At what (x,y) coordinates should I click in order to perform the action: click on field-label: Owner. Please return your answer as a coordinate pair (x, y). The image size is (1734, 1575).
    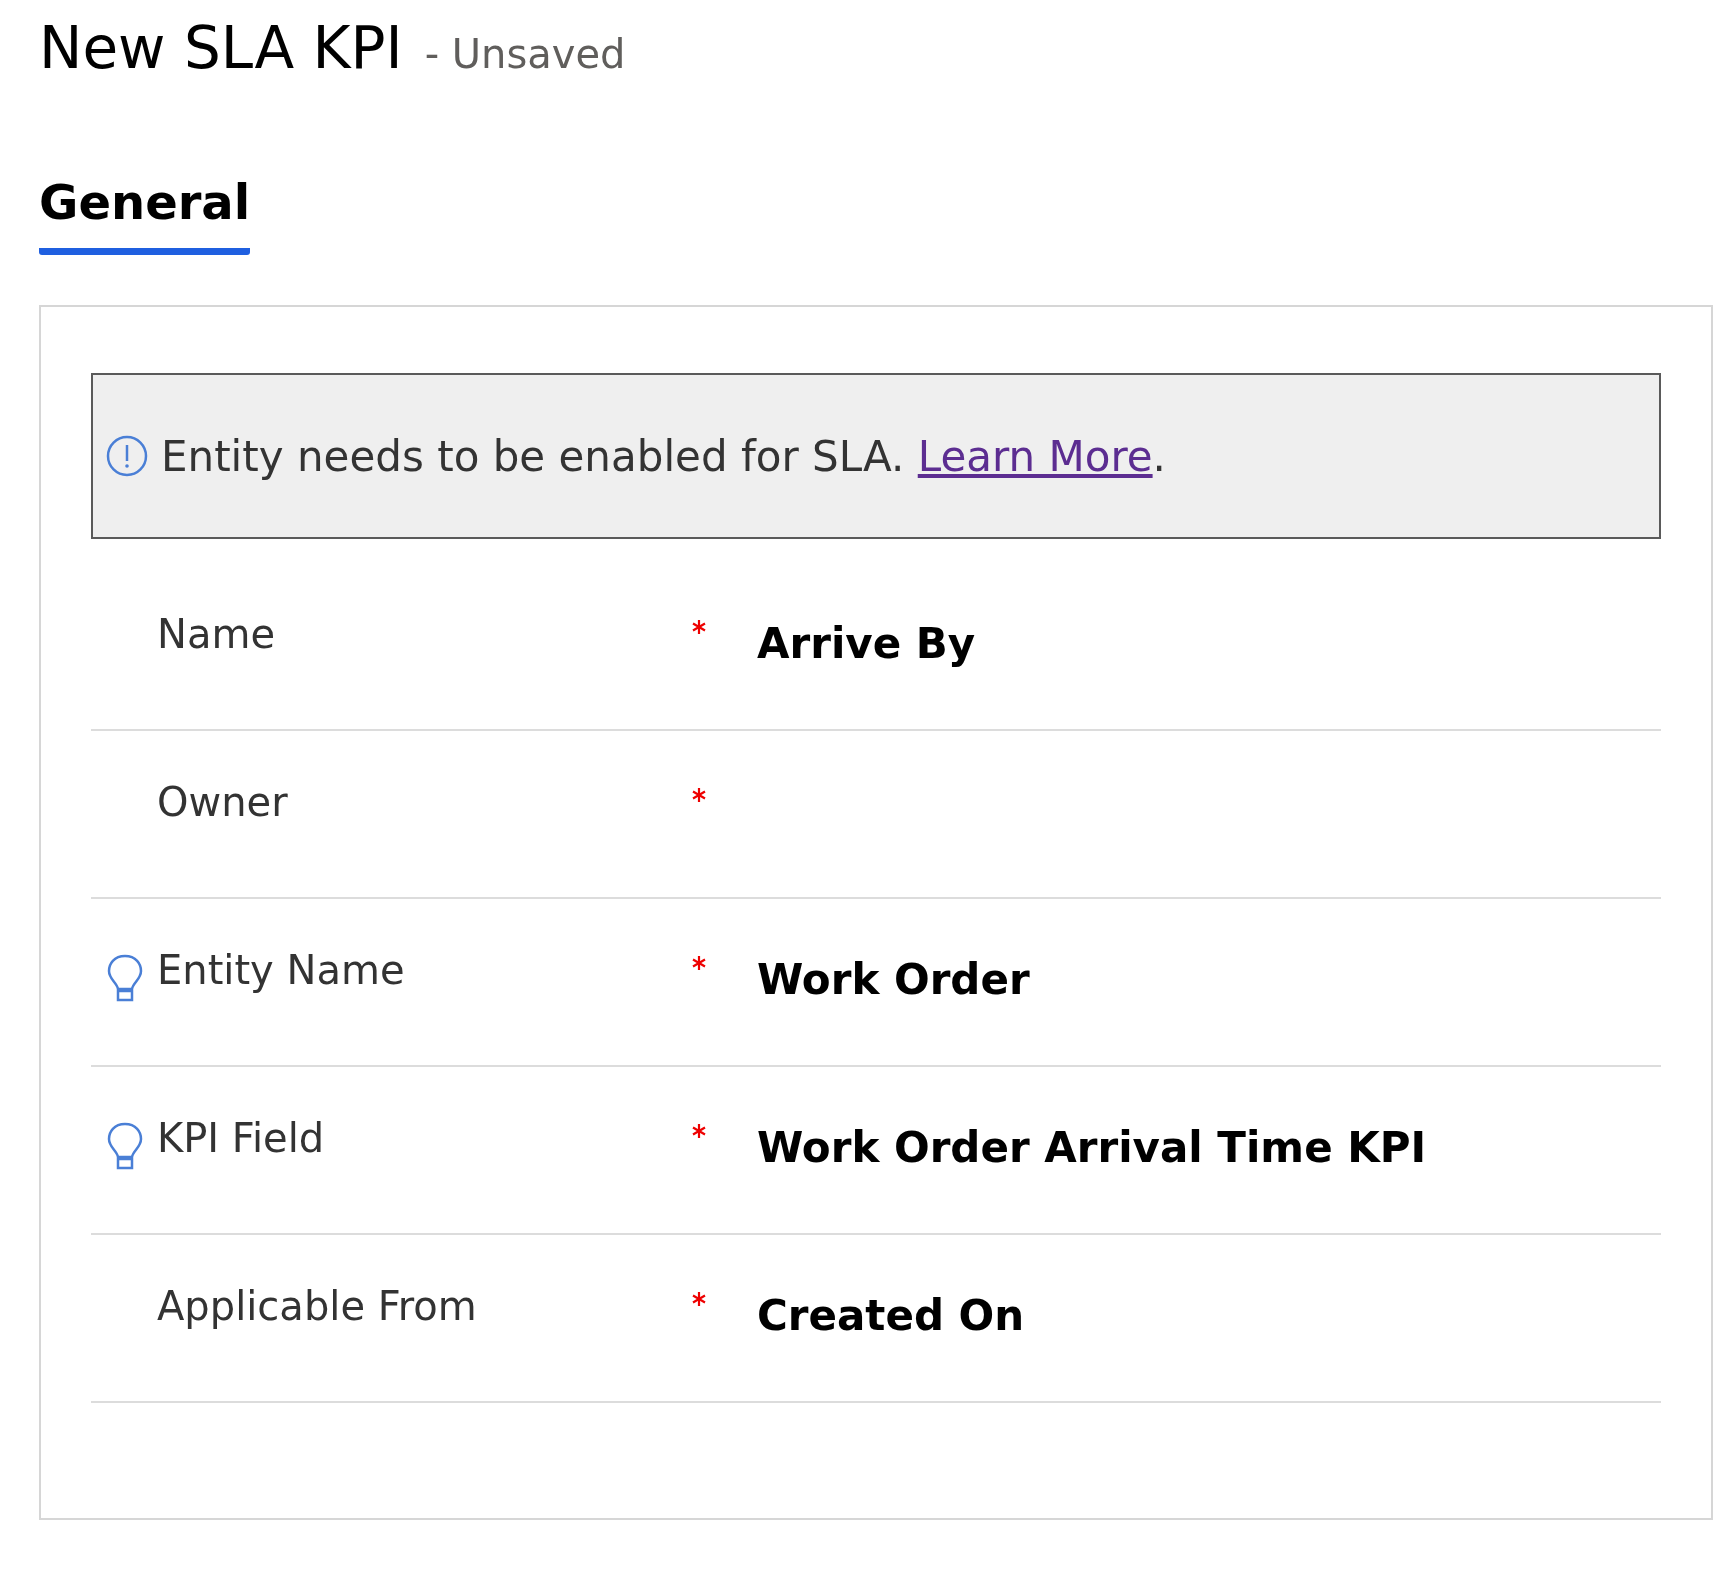
    Looking at the image, I should click on (223, 802).